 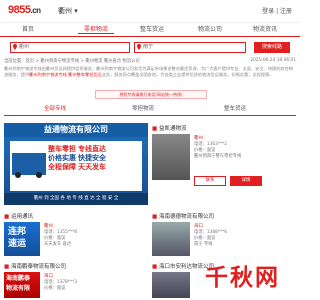 I want to click on badge-line-2: 速运, so click(x=17, y=244).